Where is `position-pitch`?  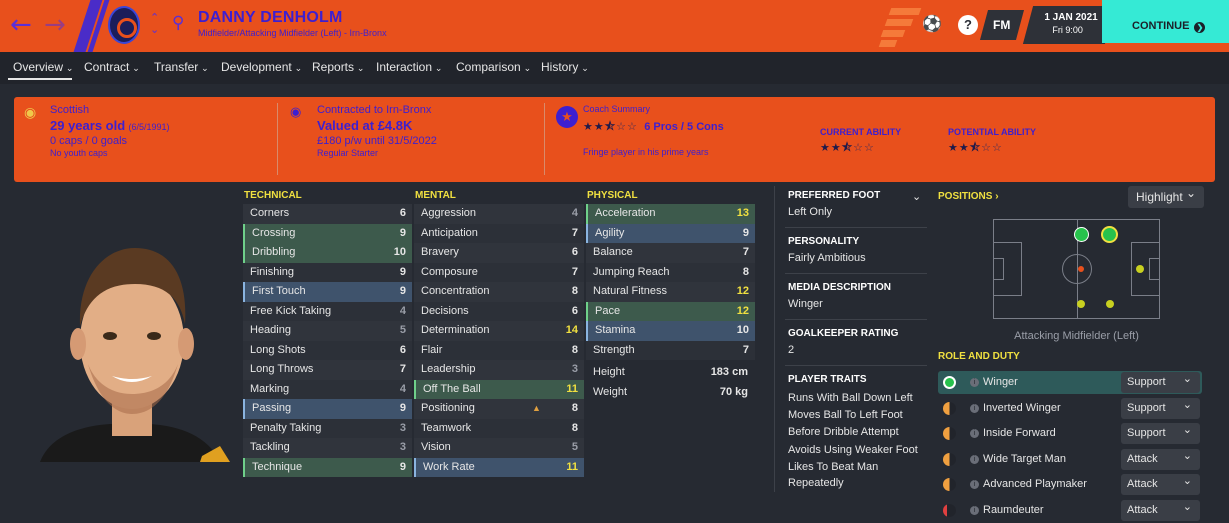
position-pitch is located at coordinates (1076, 269).